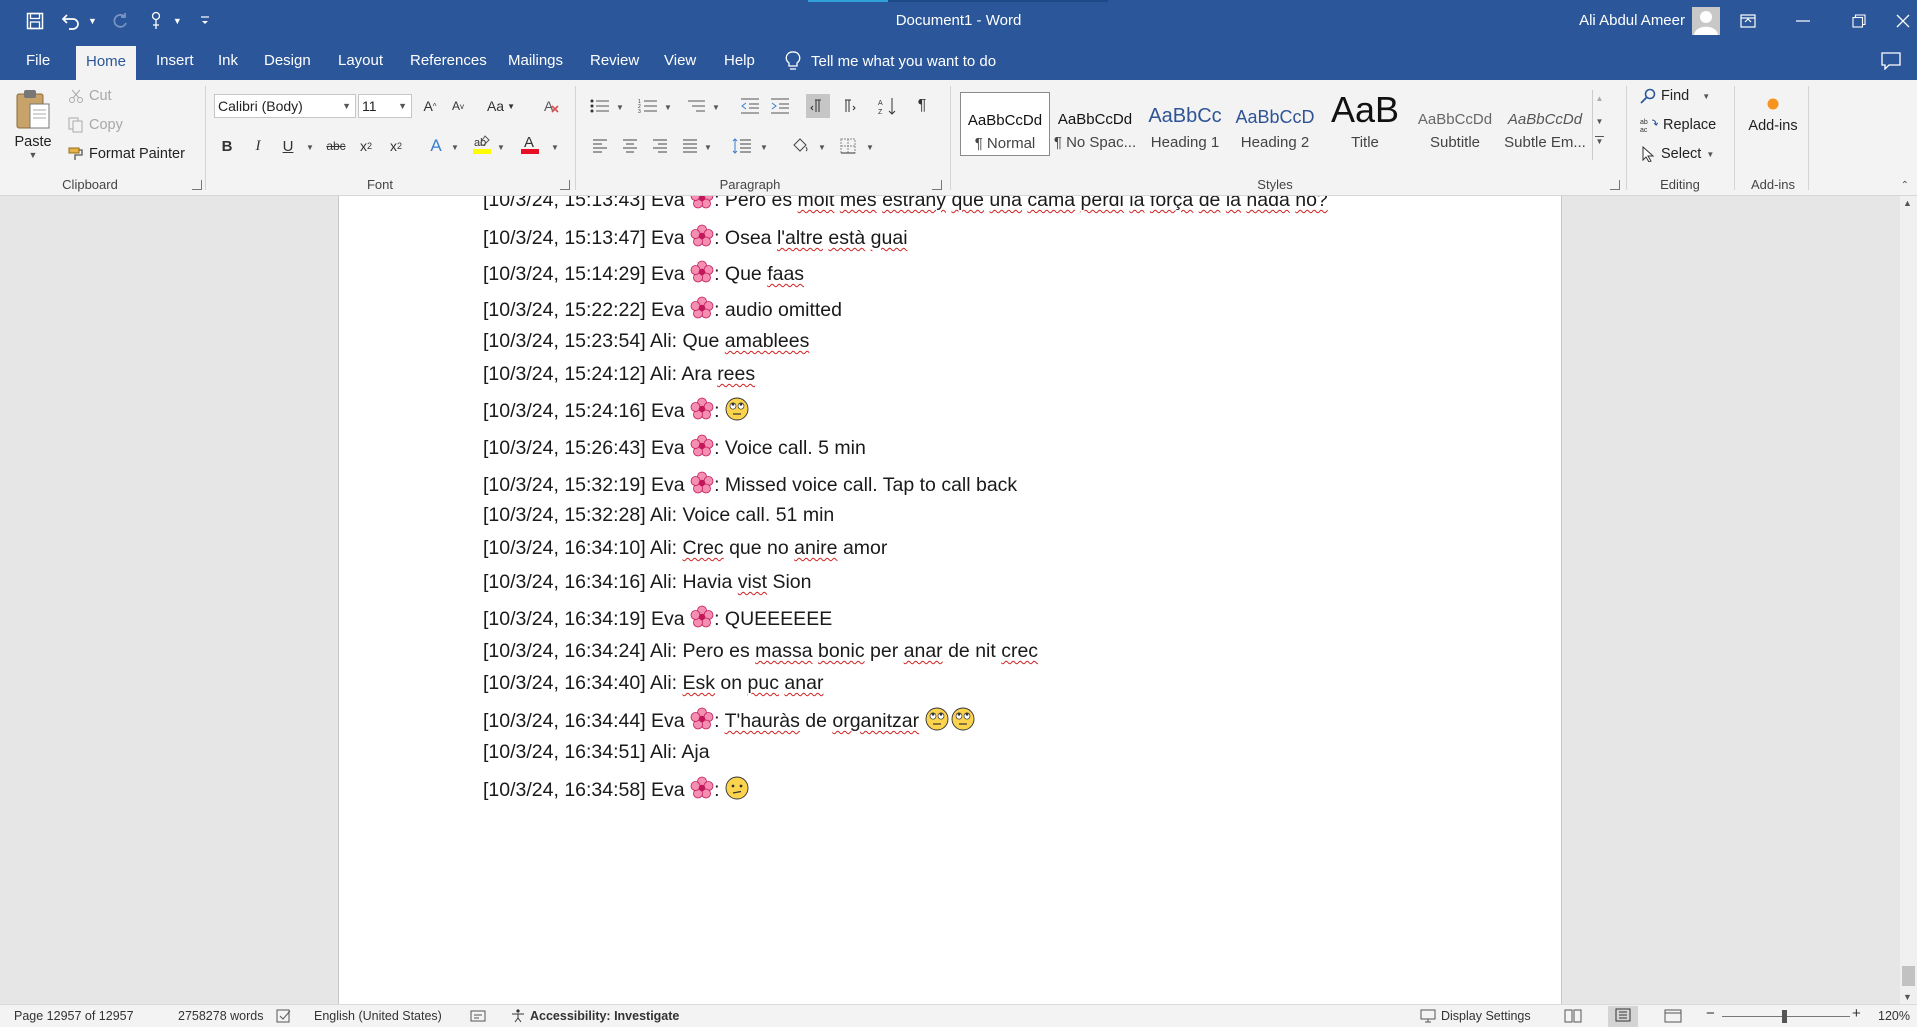  What do you see at coordinates (38, 61) in the screenshot?
I see `tab-file: File` at bounding box center [38, 61].